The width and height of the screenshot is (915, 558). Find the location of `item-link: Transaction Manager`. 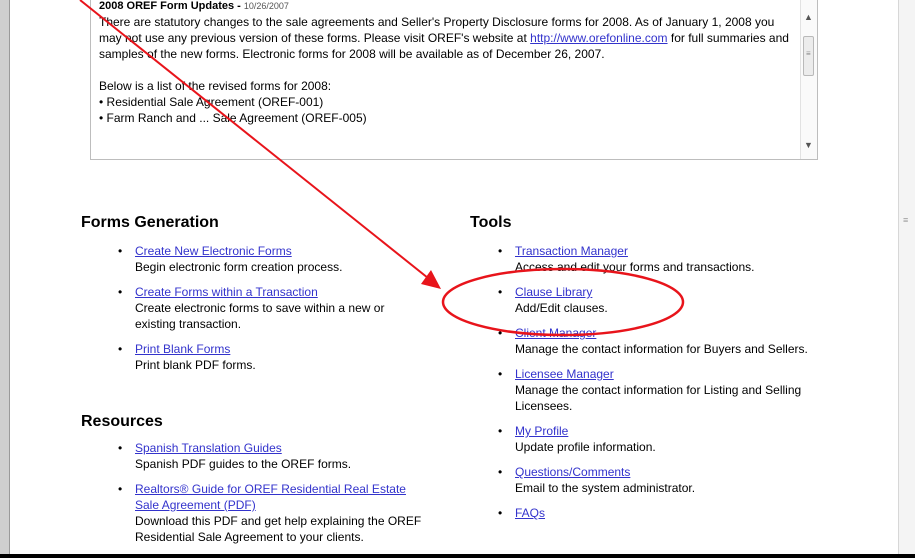

item-link: Transaction Manager is located at coordinates (667, 251).